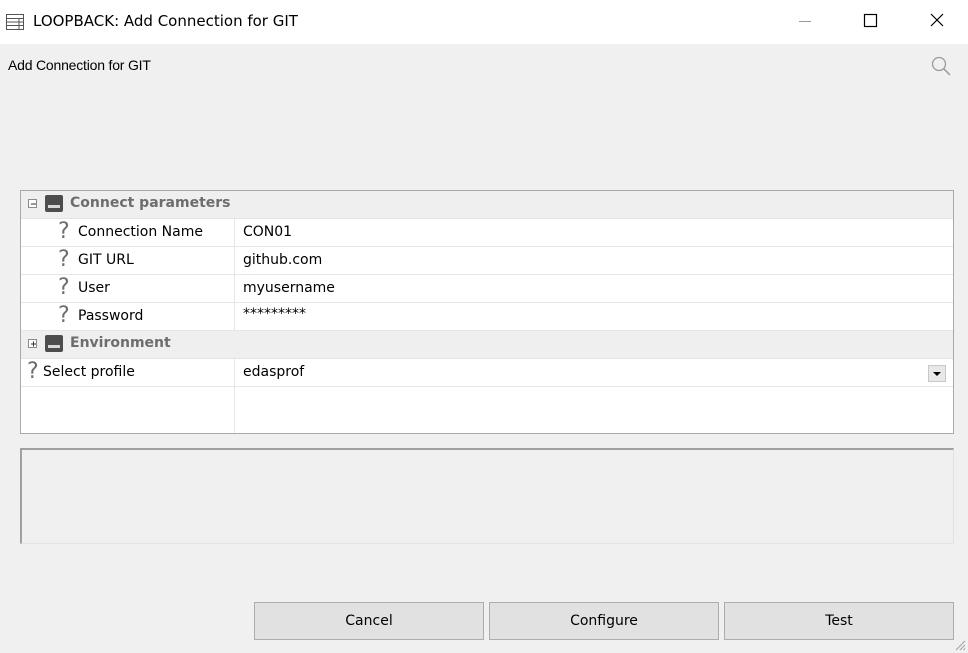 The height and width of the screenshot is (653, 968). I want to click on connection-name-value: CON01, so click(267, 232).